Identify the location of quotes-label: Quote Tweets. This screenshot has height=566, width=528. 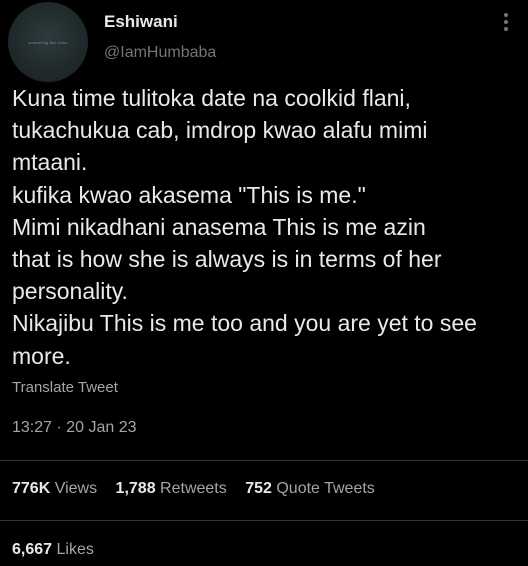
(325, 488).